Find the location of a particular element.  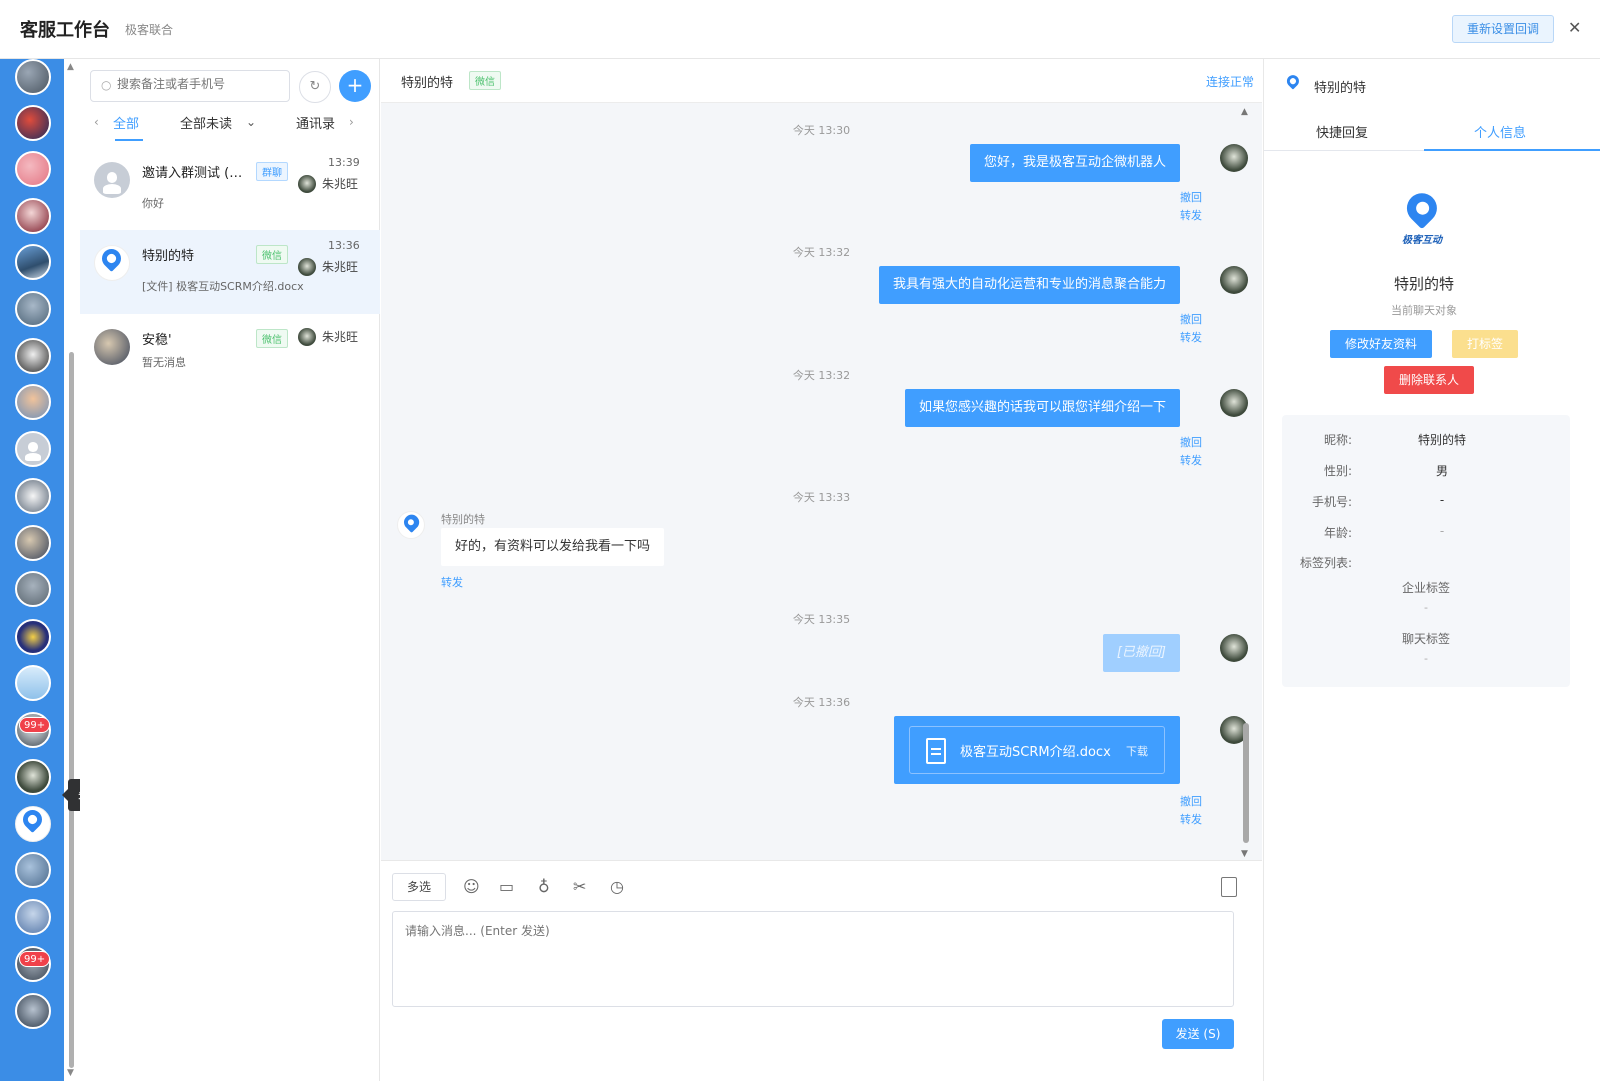

outgoing-message: 您好，我是极客互动企微机器人 is located at coordinates (1074, 163).